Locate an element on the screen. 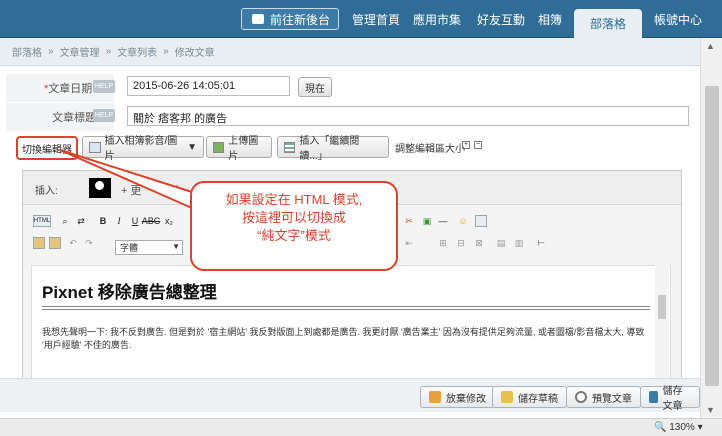 This screenshot has width=722, height=436. zoom-value: 130% is located at coordinates (682, 427).